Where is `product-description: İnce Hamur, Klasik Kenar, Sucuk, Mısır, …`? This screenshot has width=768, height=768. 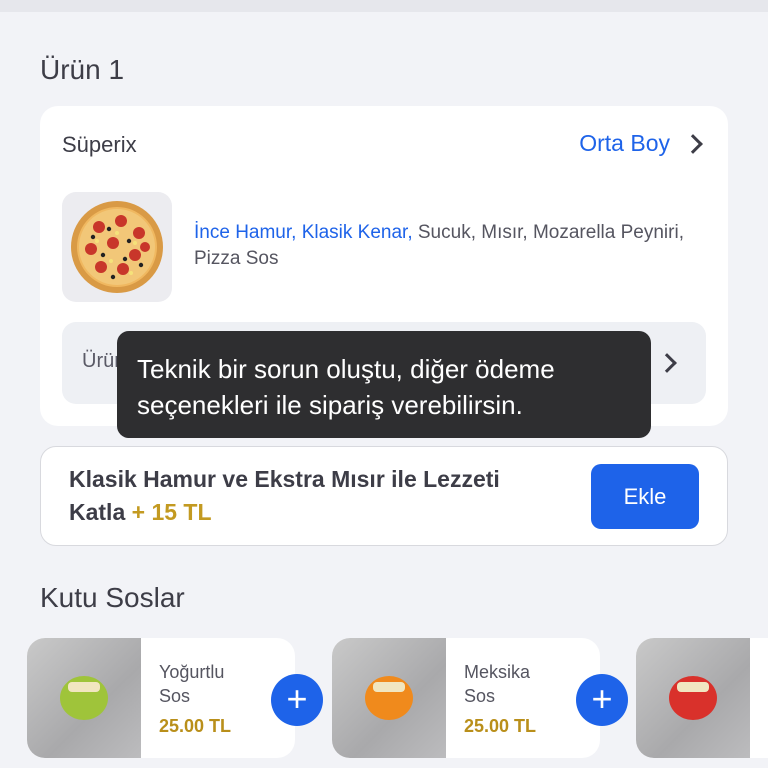 product-description: İnce Hamur, Klasik Kenar, Sucuk, Mısır, … is located at coordinates (444, 246).